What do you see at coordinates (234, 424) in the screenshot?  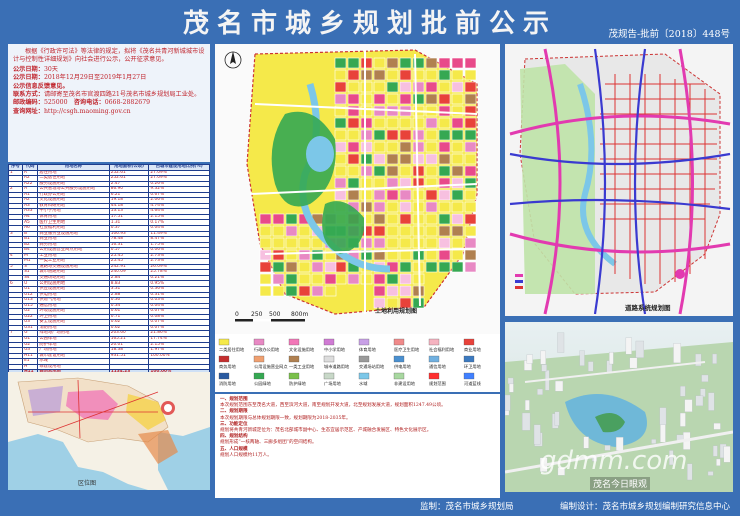 I see `section-3-title: 三、功能定位` at bounding box center [234, 424].